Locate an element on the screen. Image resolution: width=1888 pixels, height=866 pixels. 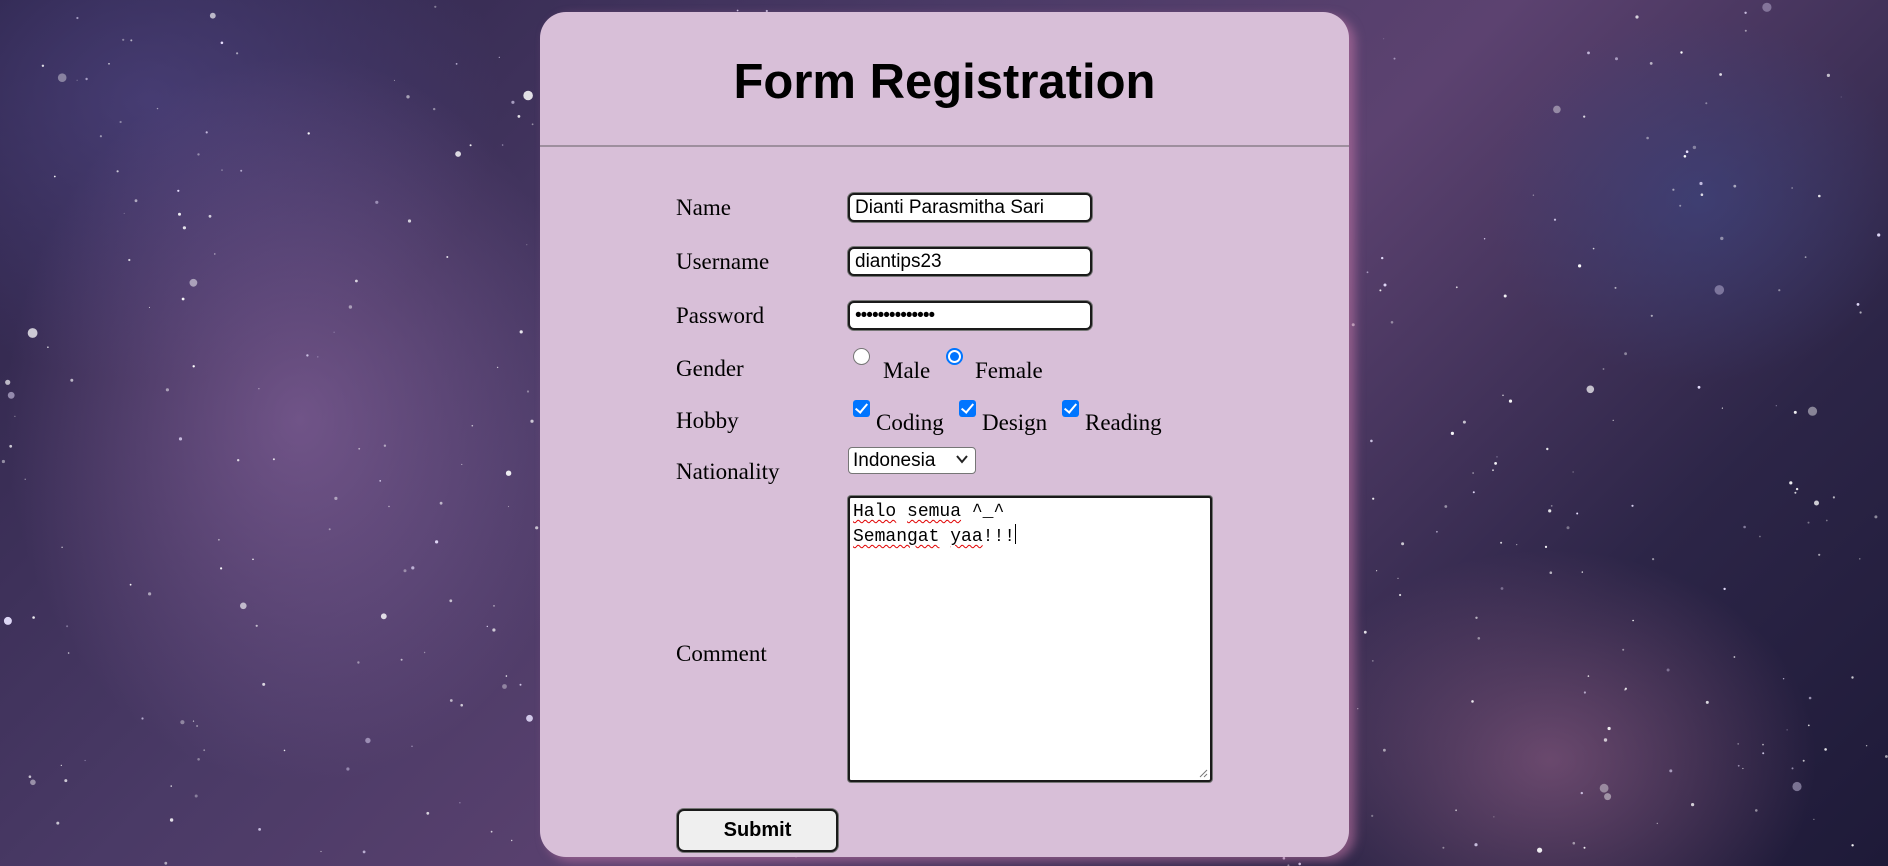
name-input: Dianti Parasmitha Sari is located at coordinates (970, 207).